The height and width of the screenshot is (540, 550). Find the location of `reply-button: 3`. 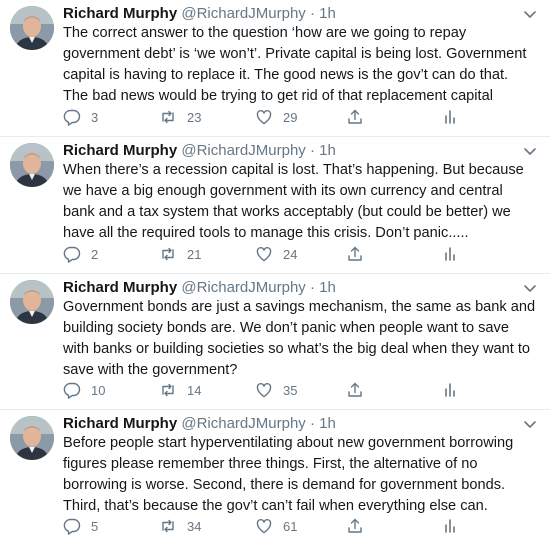

reply-button: 3 is located at coordinates (80, 117).